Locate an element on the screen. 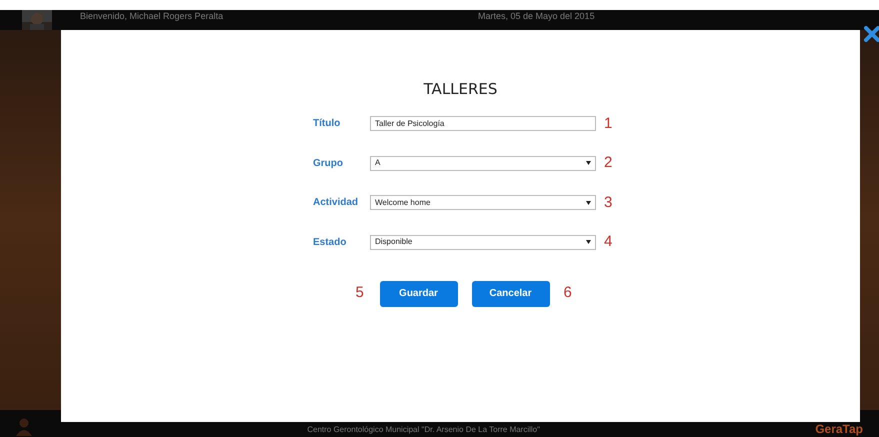 The height and width of the screenshot is (437, 879). logo-text: GeraTap is located at coordinates (839, 429).